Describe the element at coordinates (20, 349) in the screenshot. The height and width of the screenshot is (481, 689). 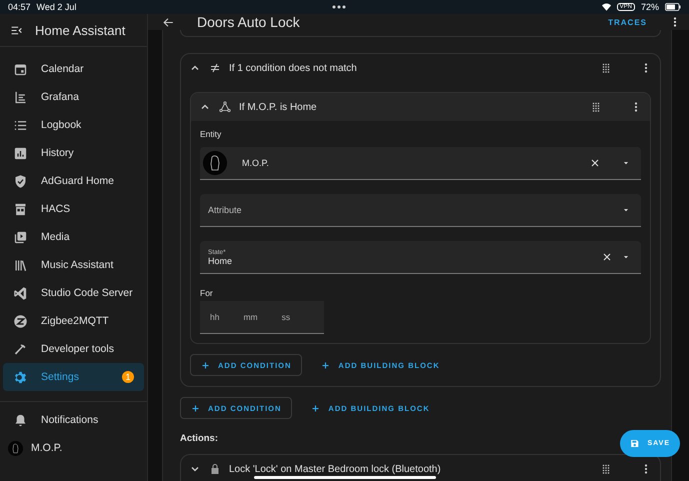
I see `hammer-icon` at that location.